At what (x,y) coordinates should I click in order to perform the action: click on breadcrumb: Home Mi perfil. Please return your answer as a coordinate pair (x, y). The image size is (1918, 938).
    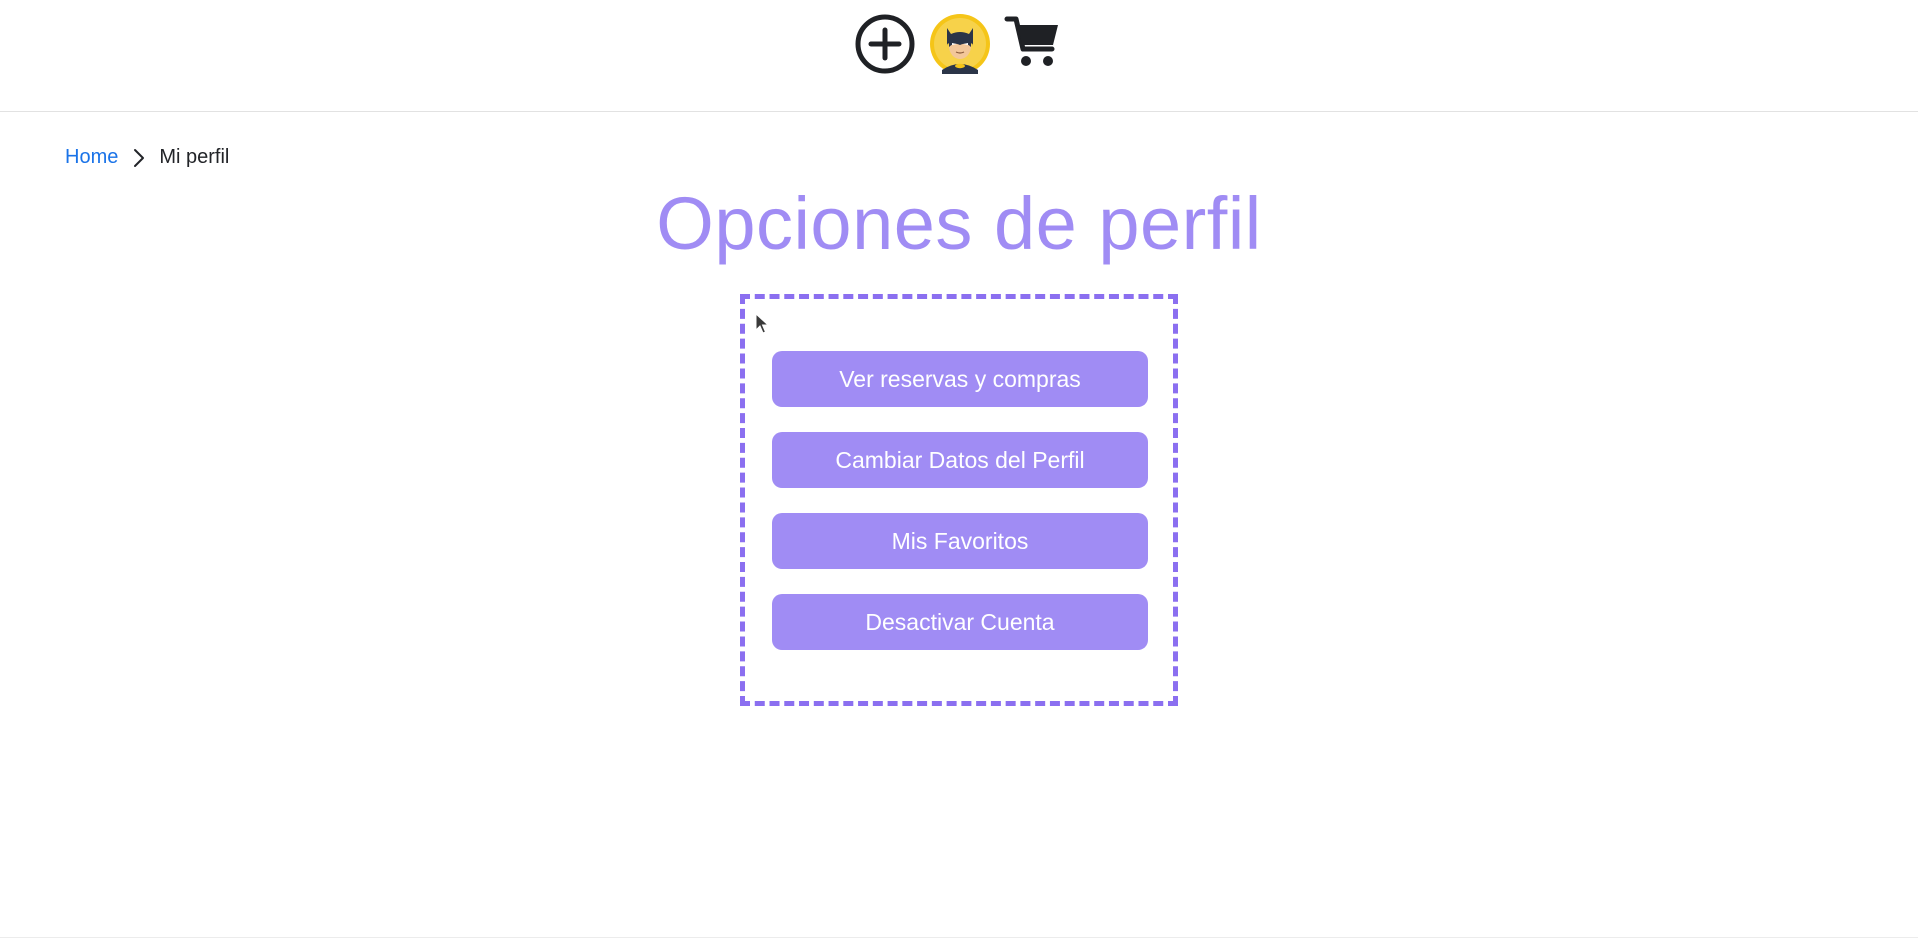
    Looking at the image, I should click on (147, 157).